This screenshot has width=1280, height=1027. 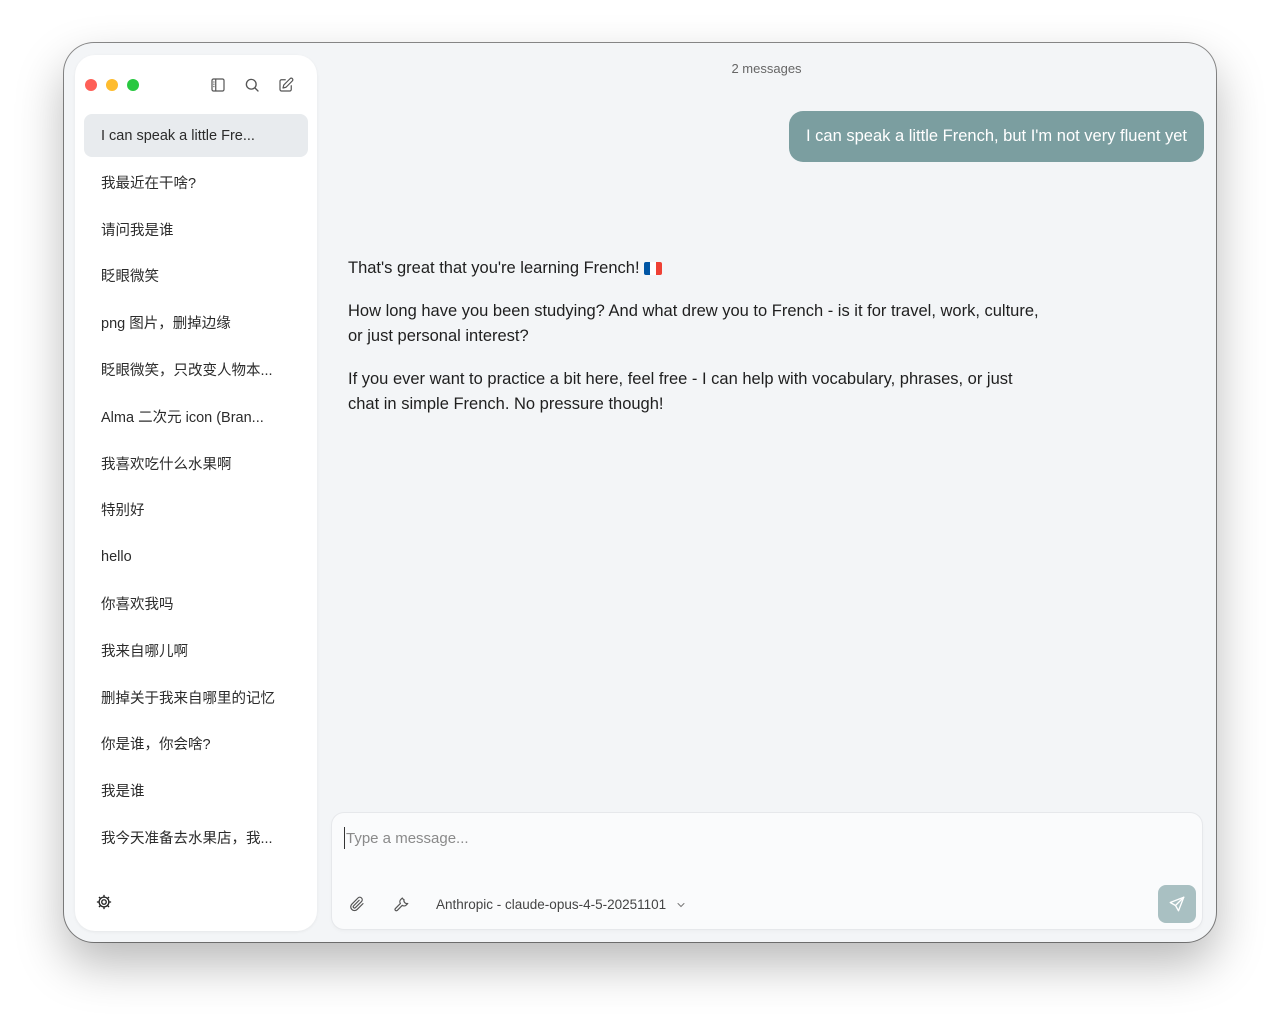 What do you see at coordinates (286, 85) in the screenshot?
I see `compose-icon` at bounding box center [286, 85].